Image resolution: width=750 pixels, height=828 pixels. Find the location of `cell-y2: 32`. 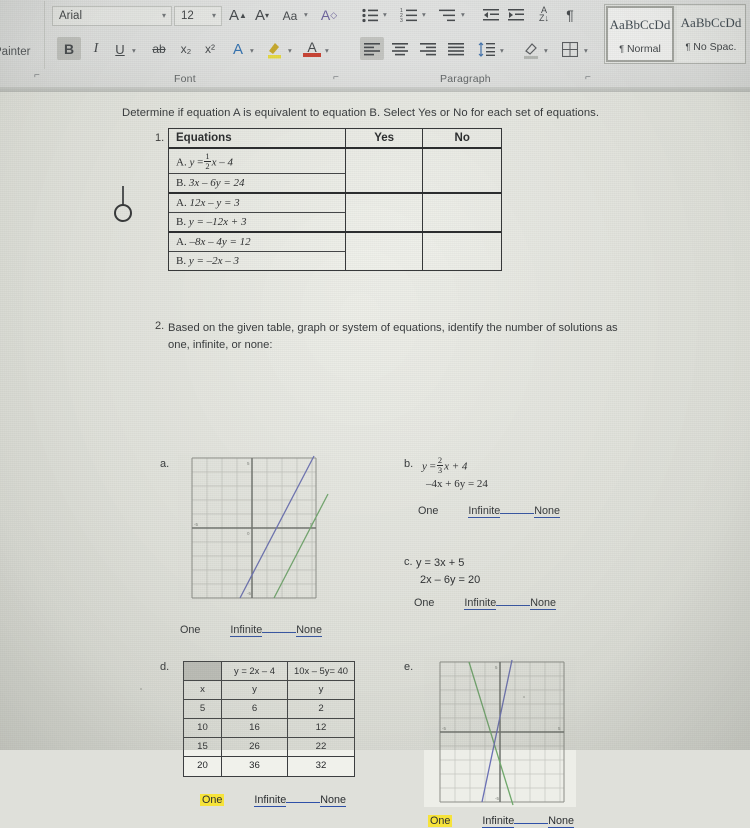

cell-y2: 32 is located at coordinates (321, 765).